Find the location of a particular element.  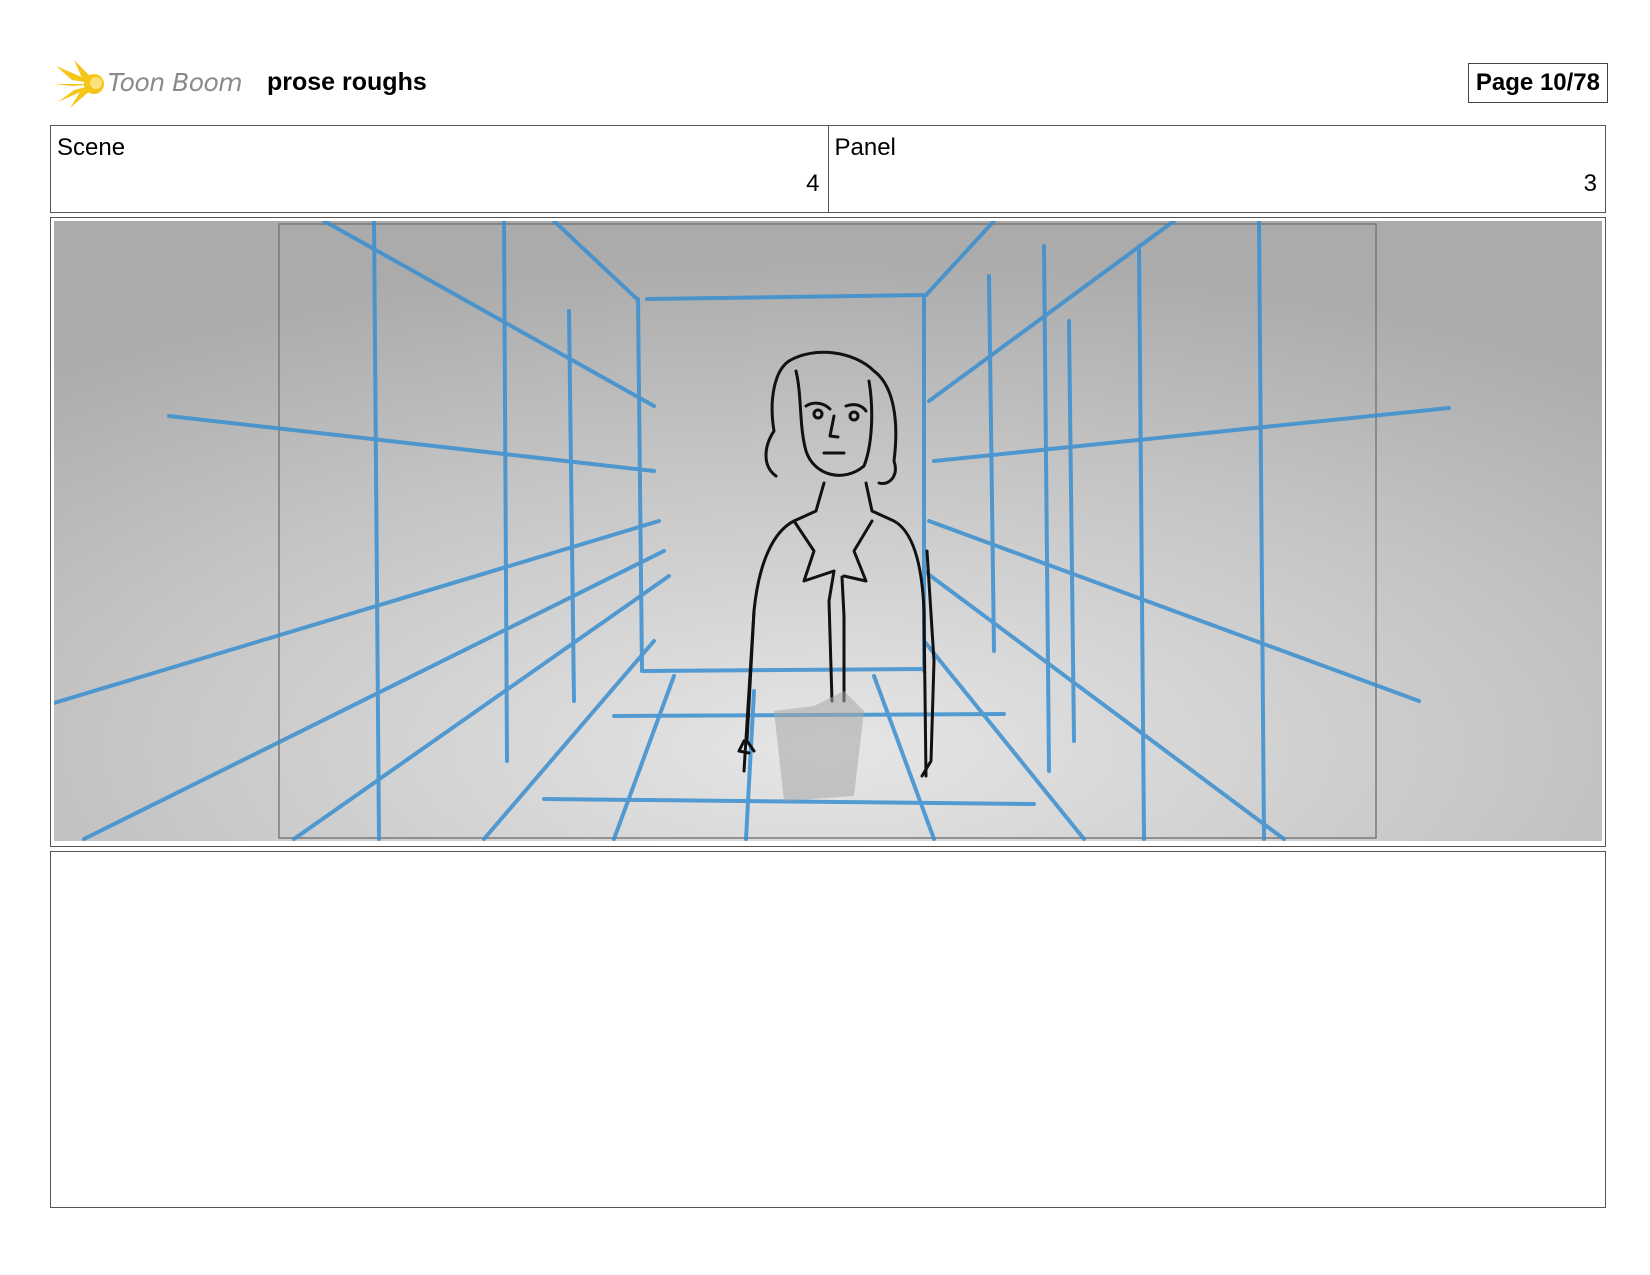

logo-text: Toon Boom is located at coordinates (175, 82).